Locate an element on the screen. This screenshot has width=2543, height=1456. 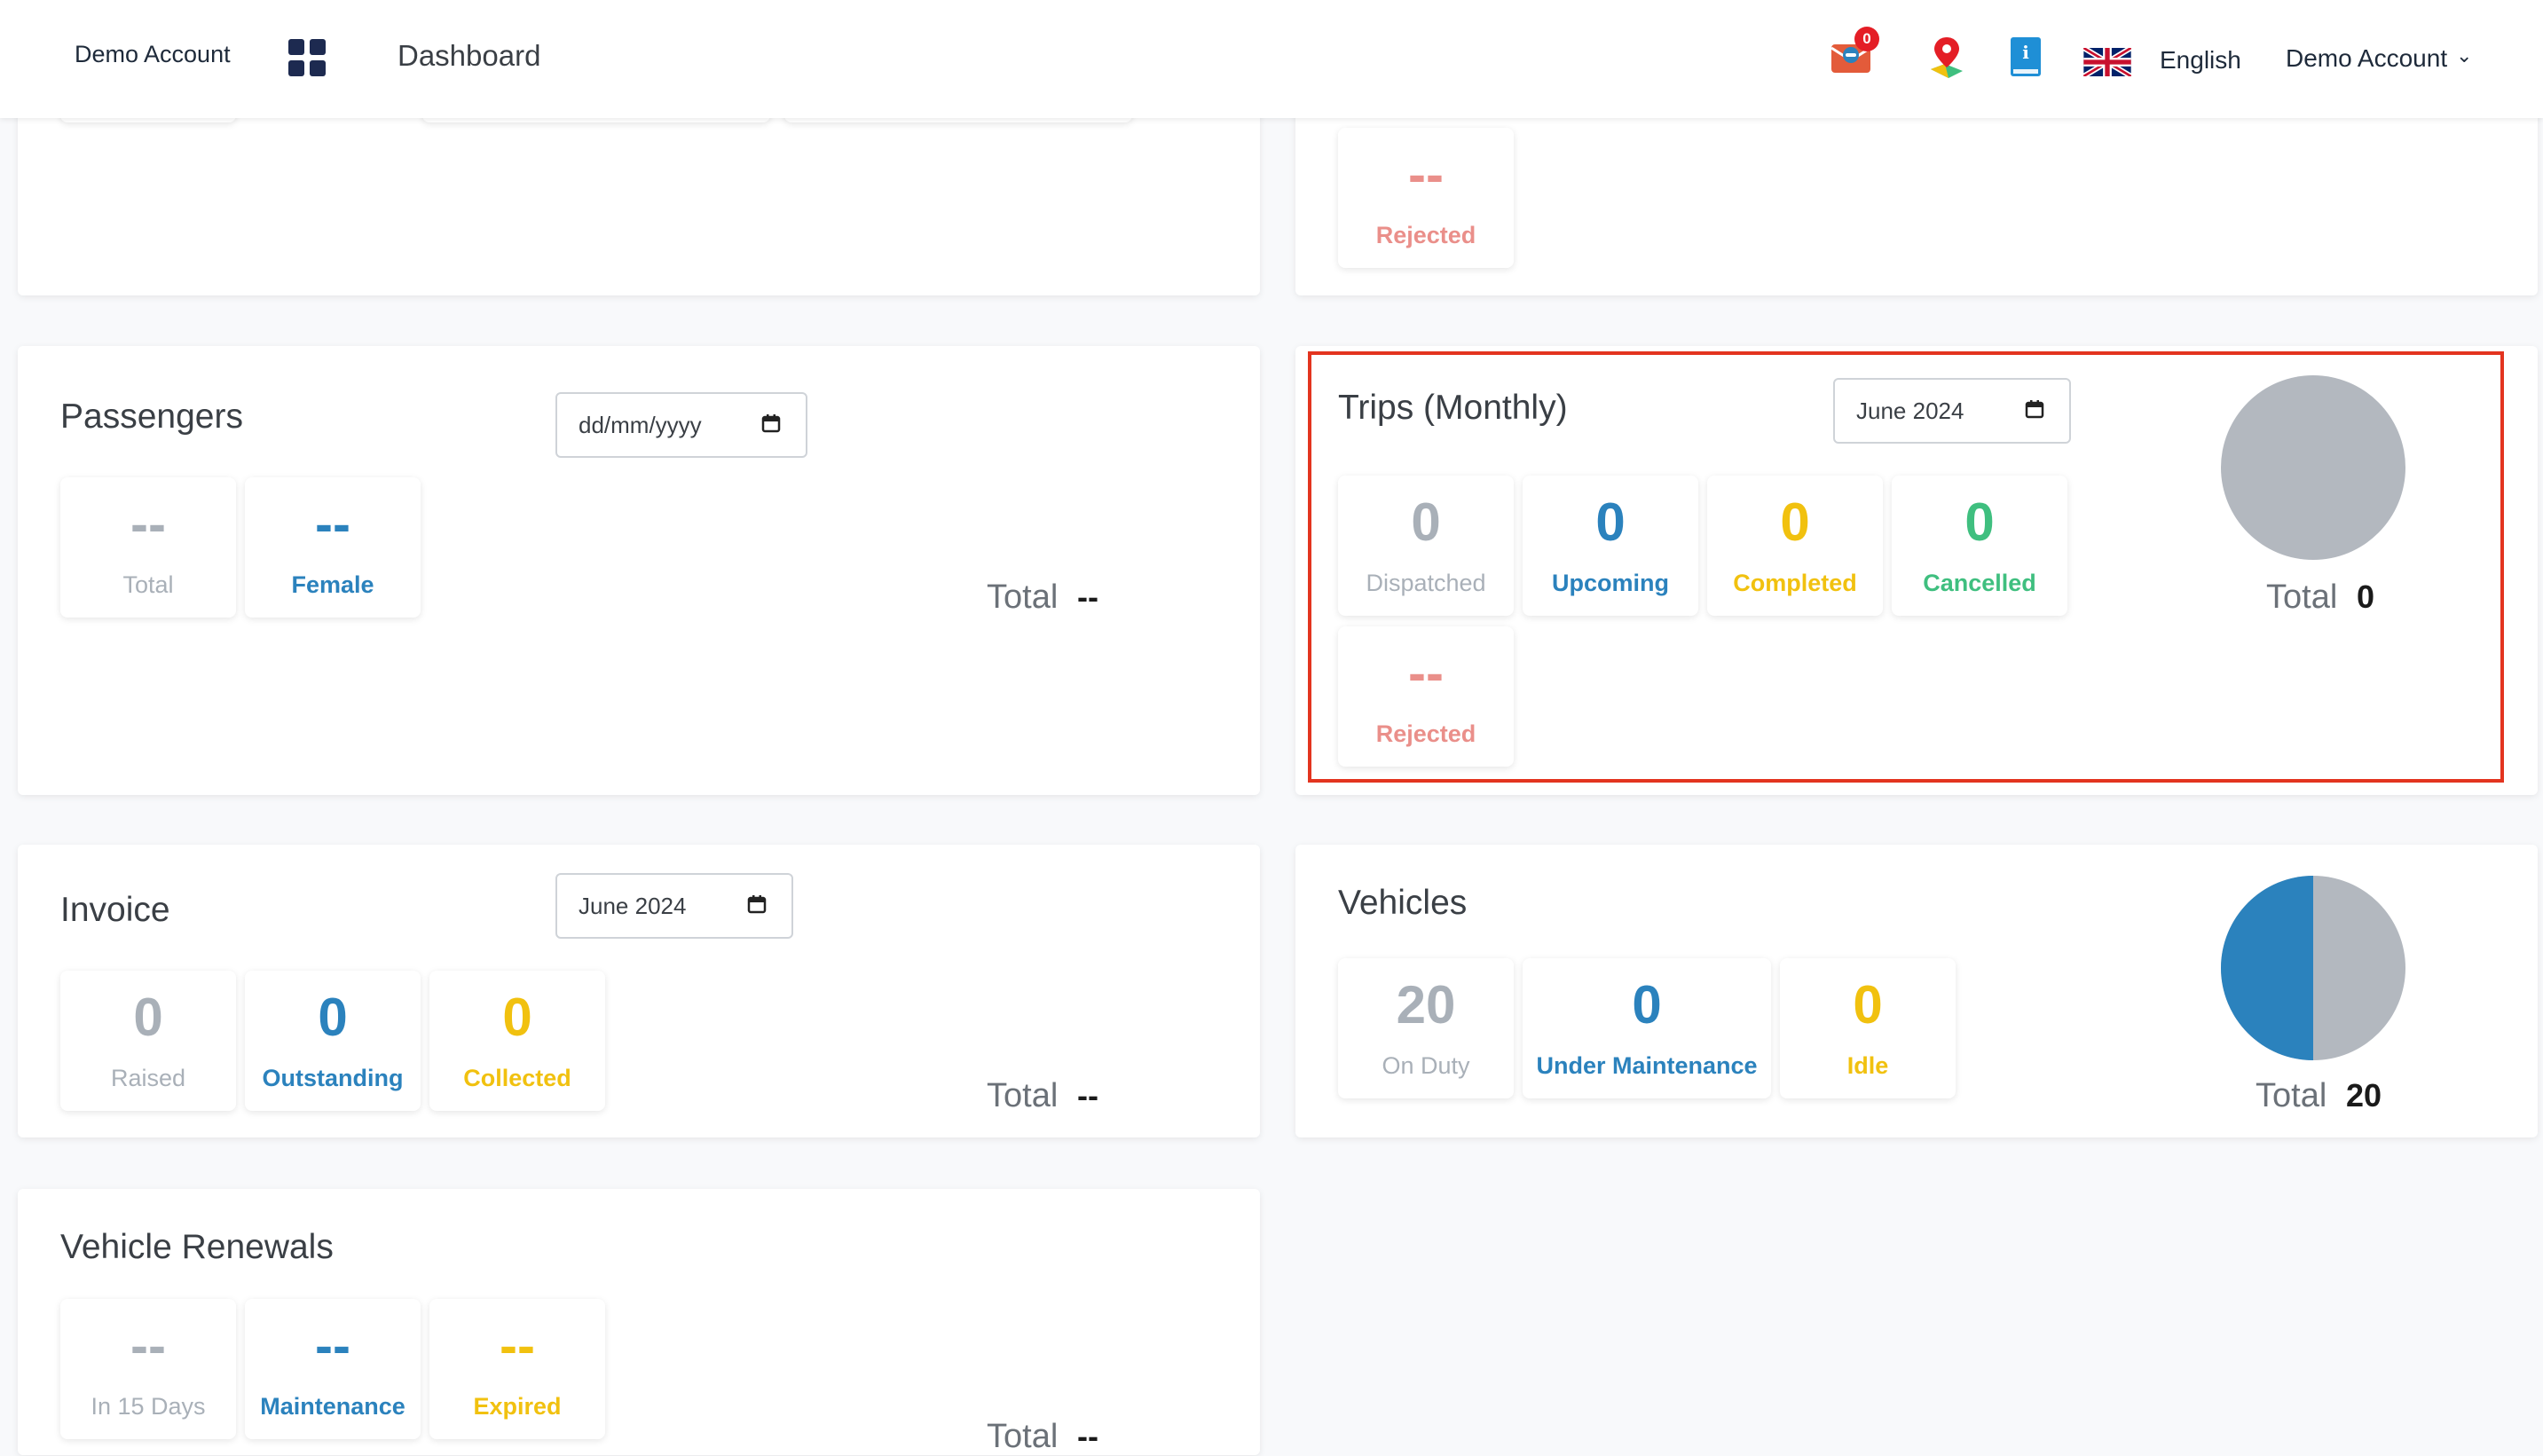
stat-card-idle: 0 Idle is located at coordinates (1868, 1028).